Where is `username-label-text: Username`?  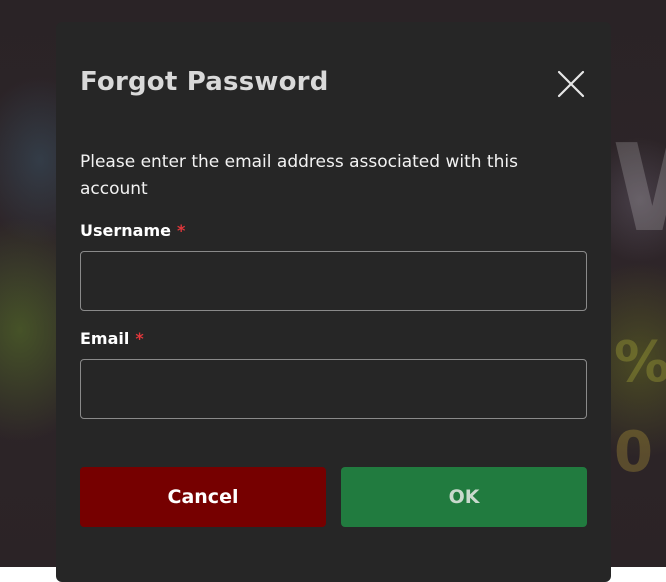
username-label-text: Username is located at coordinates (125, 230).